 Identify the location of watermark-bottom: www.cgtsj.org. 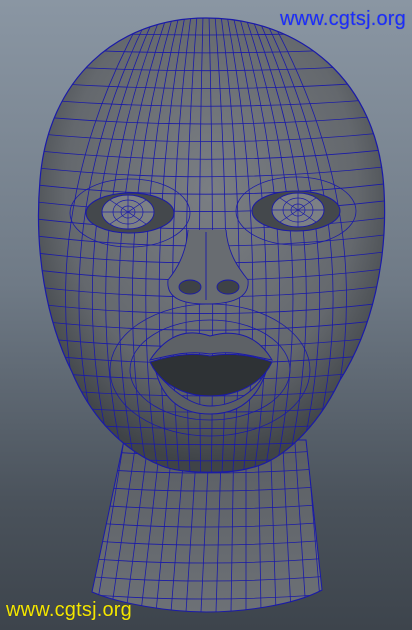
(69, 610).